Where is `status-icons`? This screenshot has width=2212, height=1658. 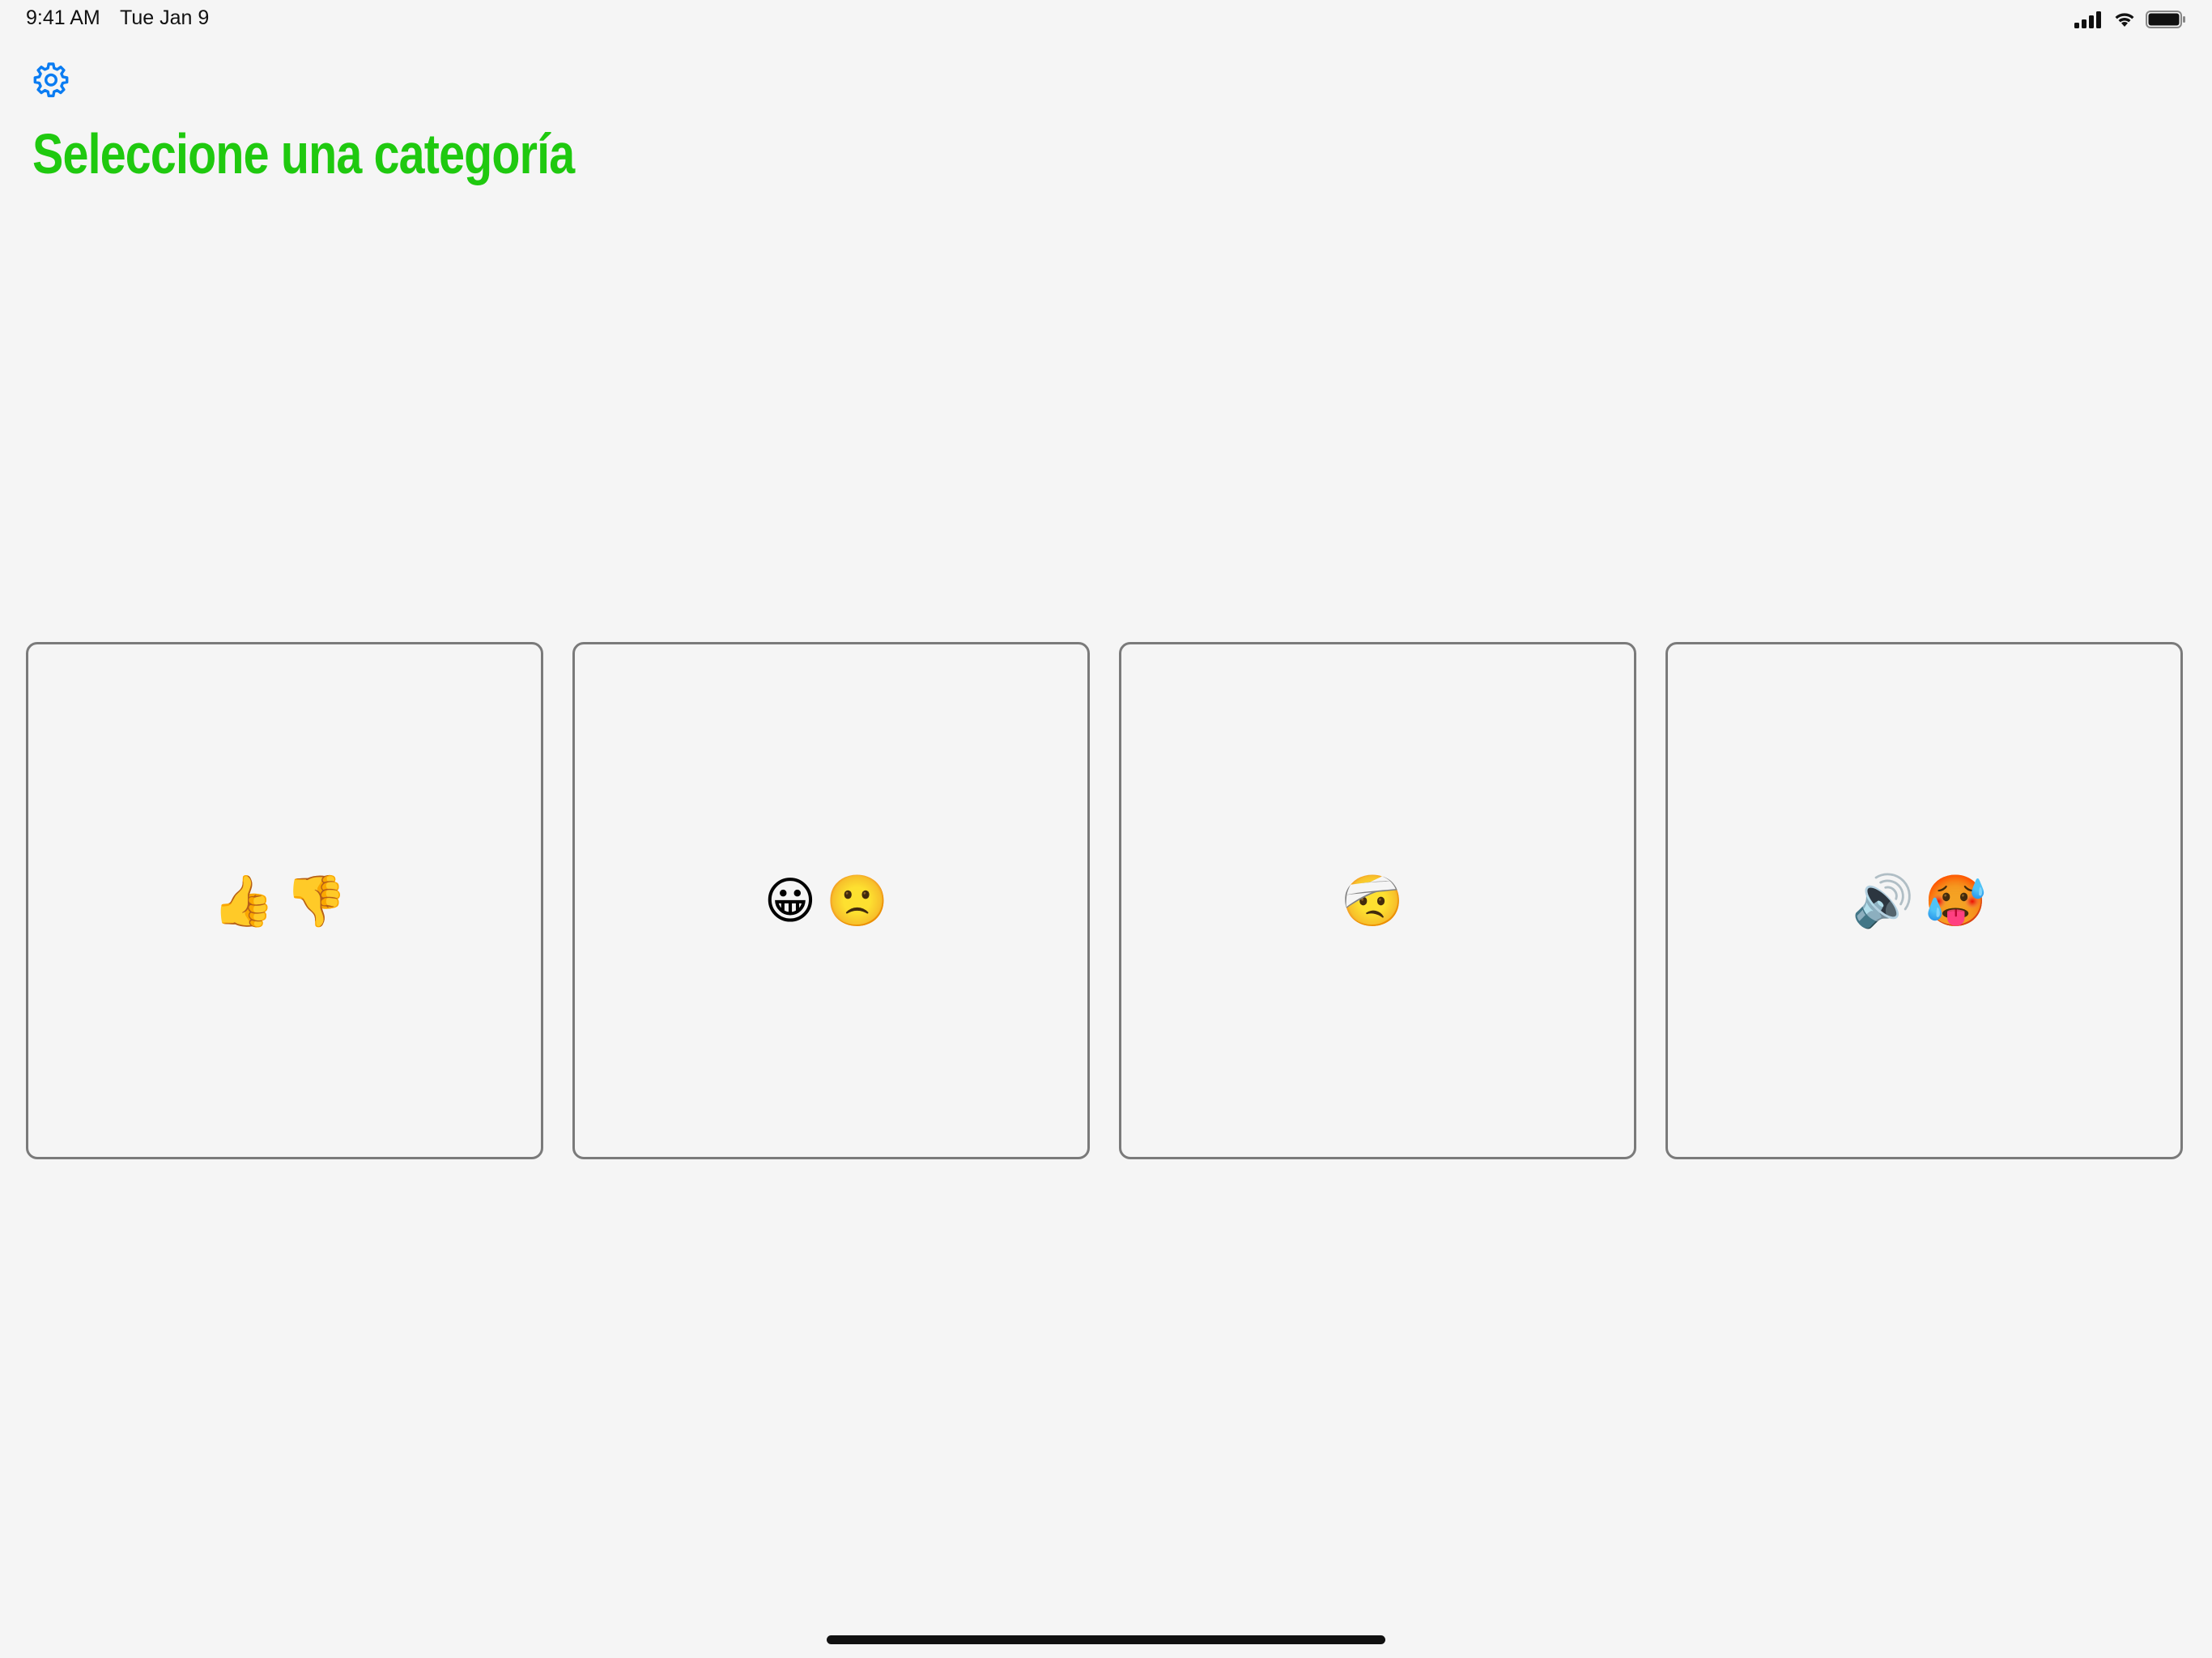 status-icons is located at coordinates (2130, 19).